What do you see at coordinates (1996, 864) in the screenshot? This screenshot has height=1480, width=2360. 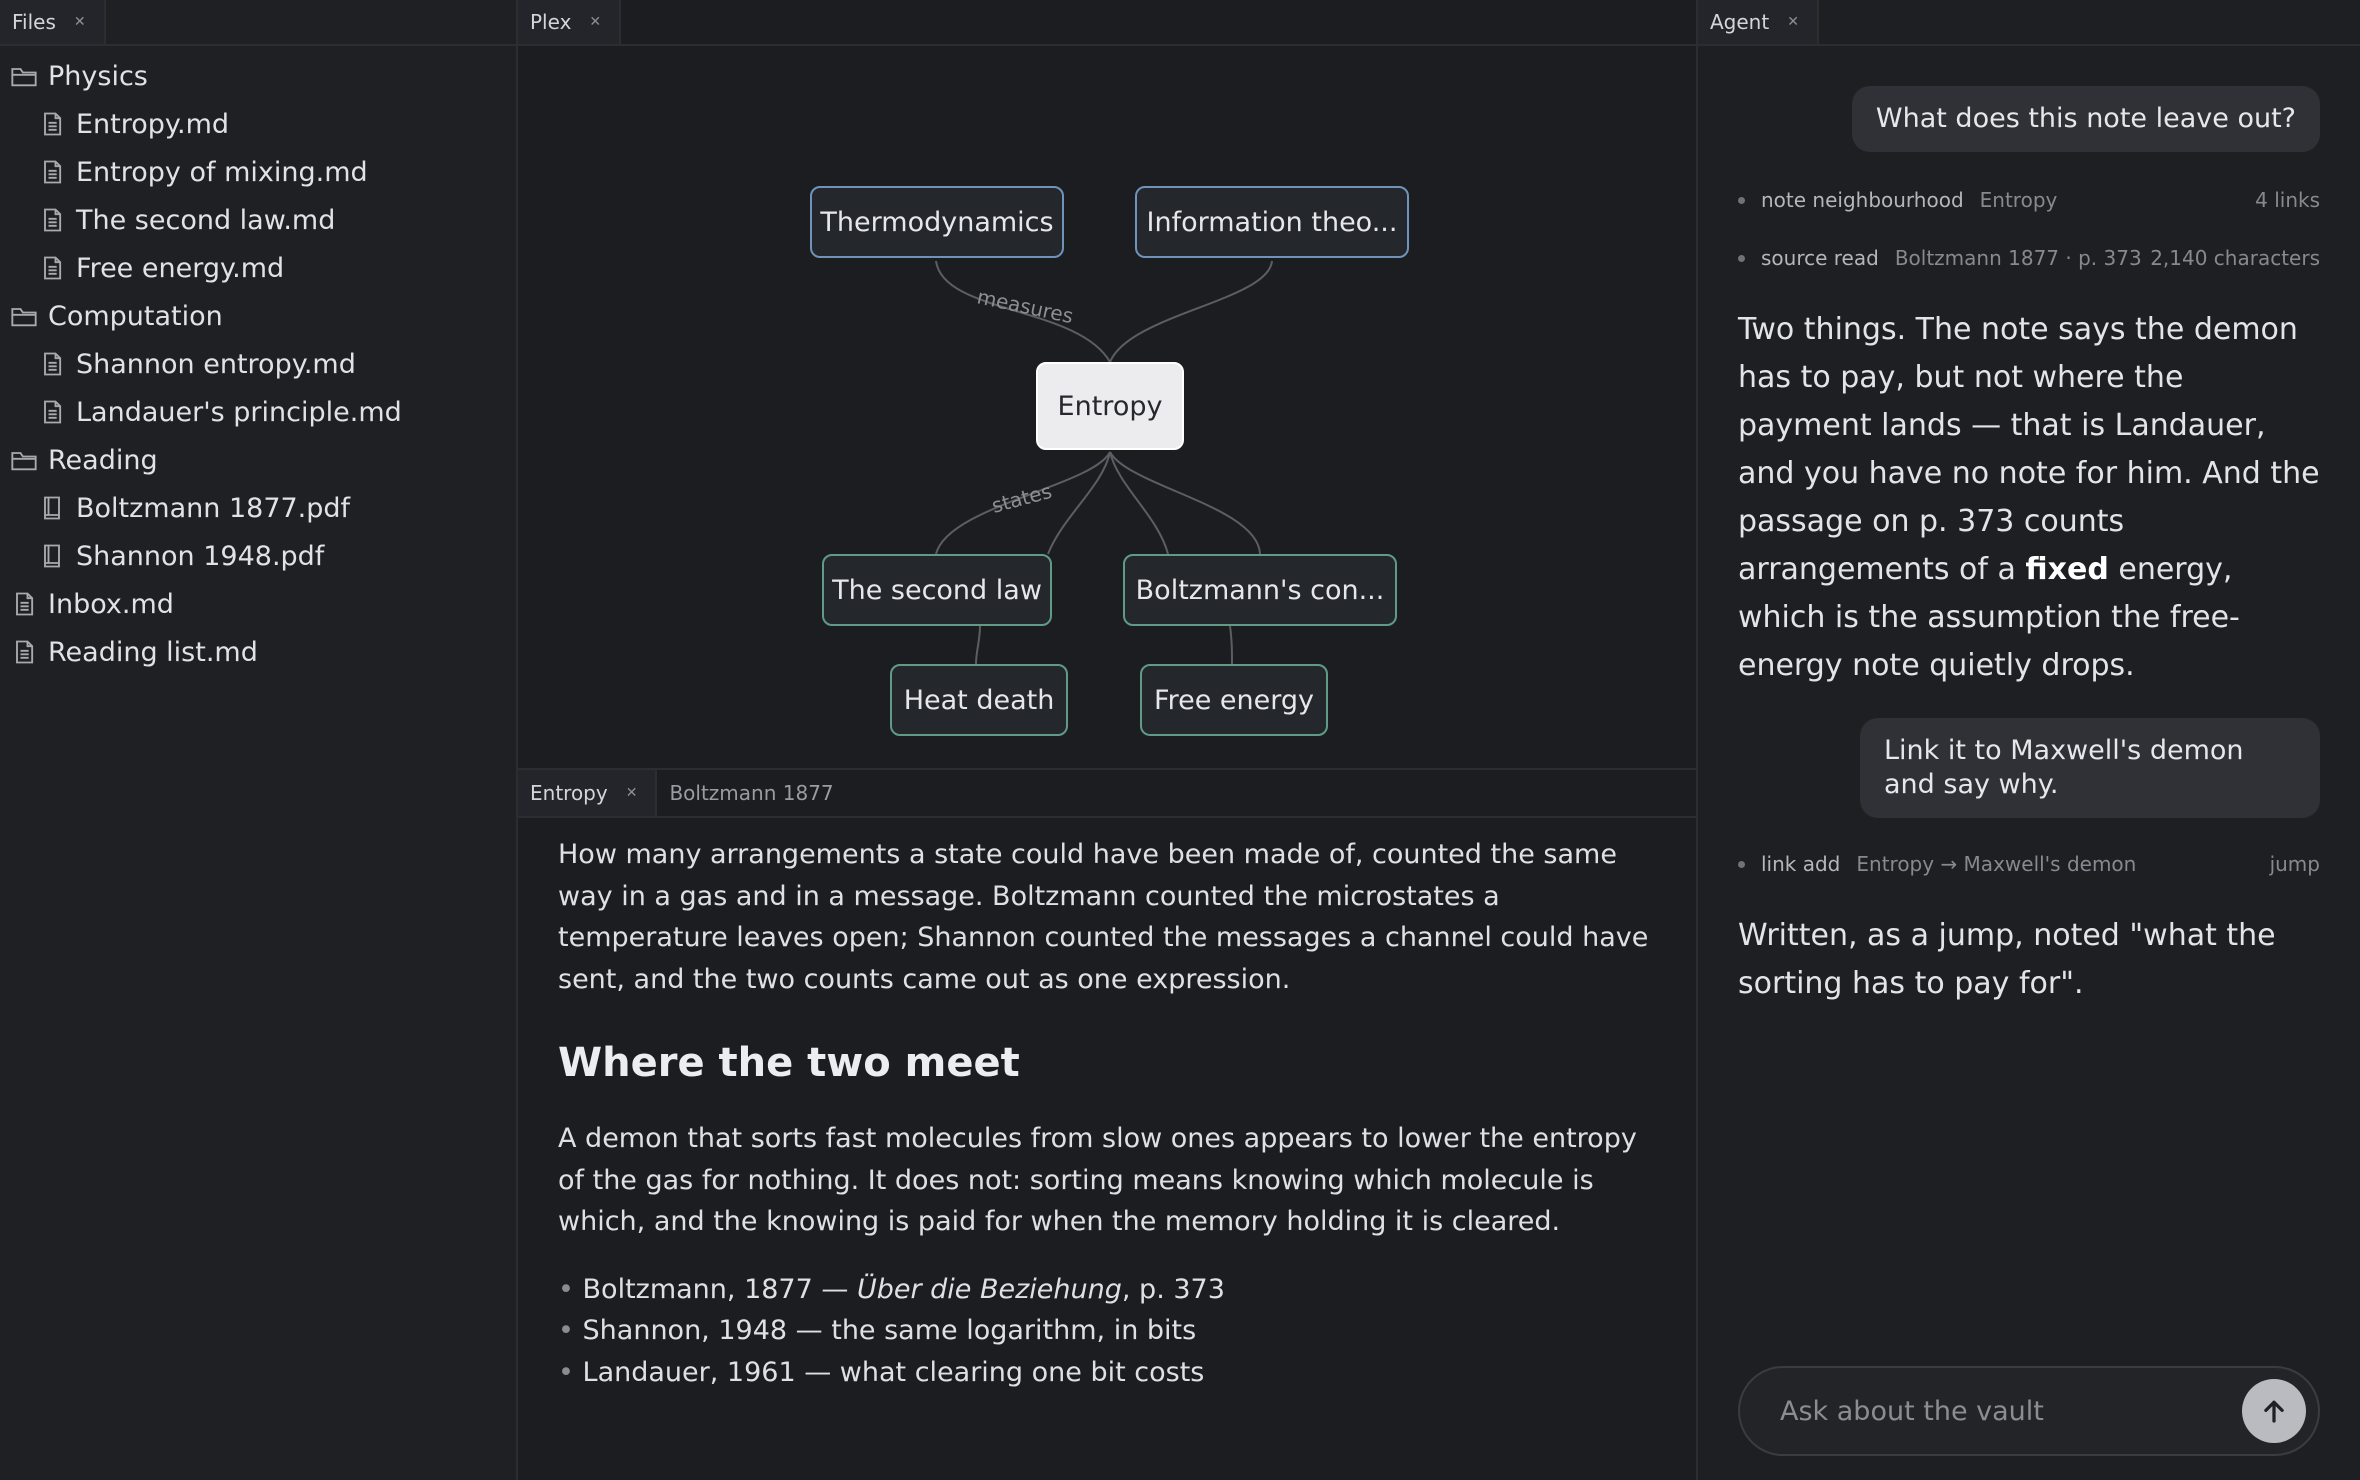 I see `tool-argument: Entropy → Maxwell's demon` at bounding box center [1996, 864].